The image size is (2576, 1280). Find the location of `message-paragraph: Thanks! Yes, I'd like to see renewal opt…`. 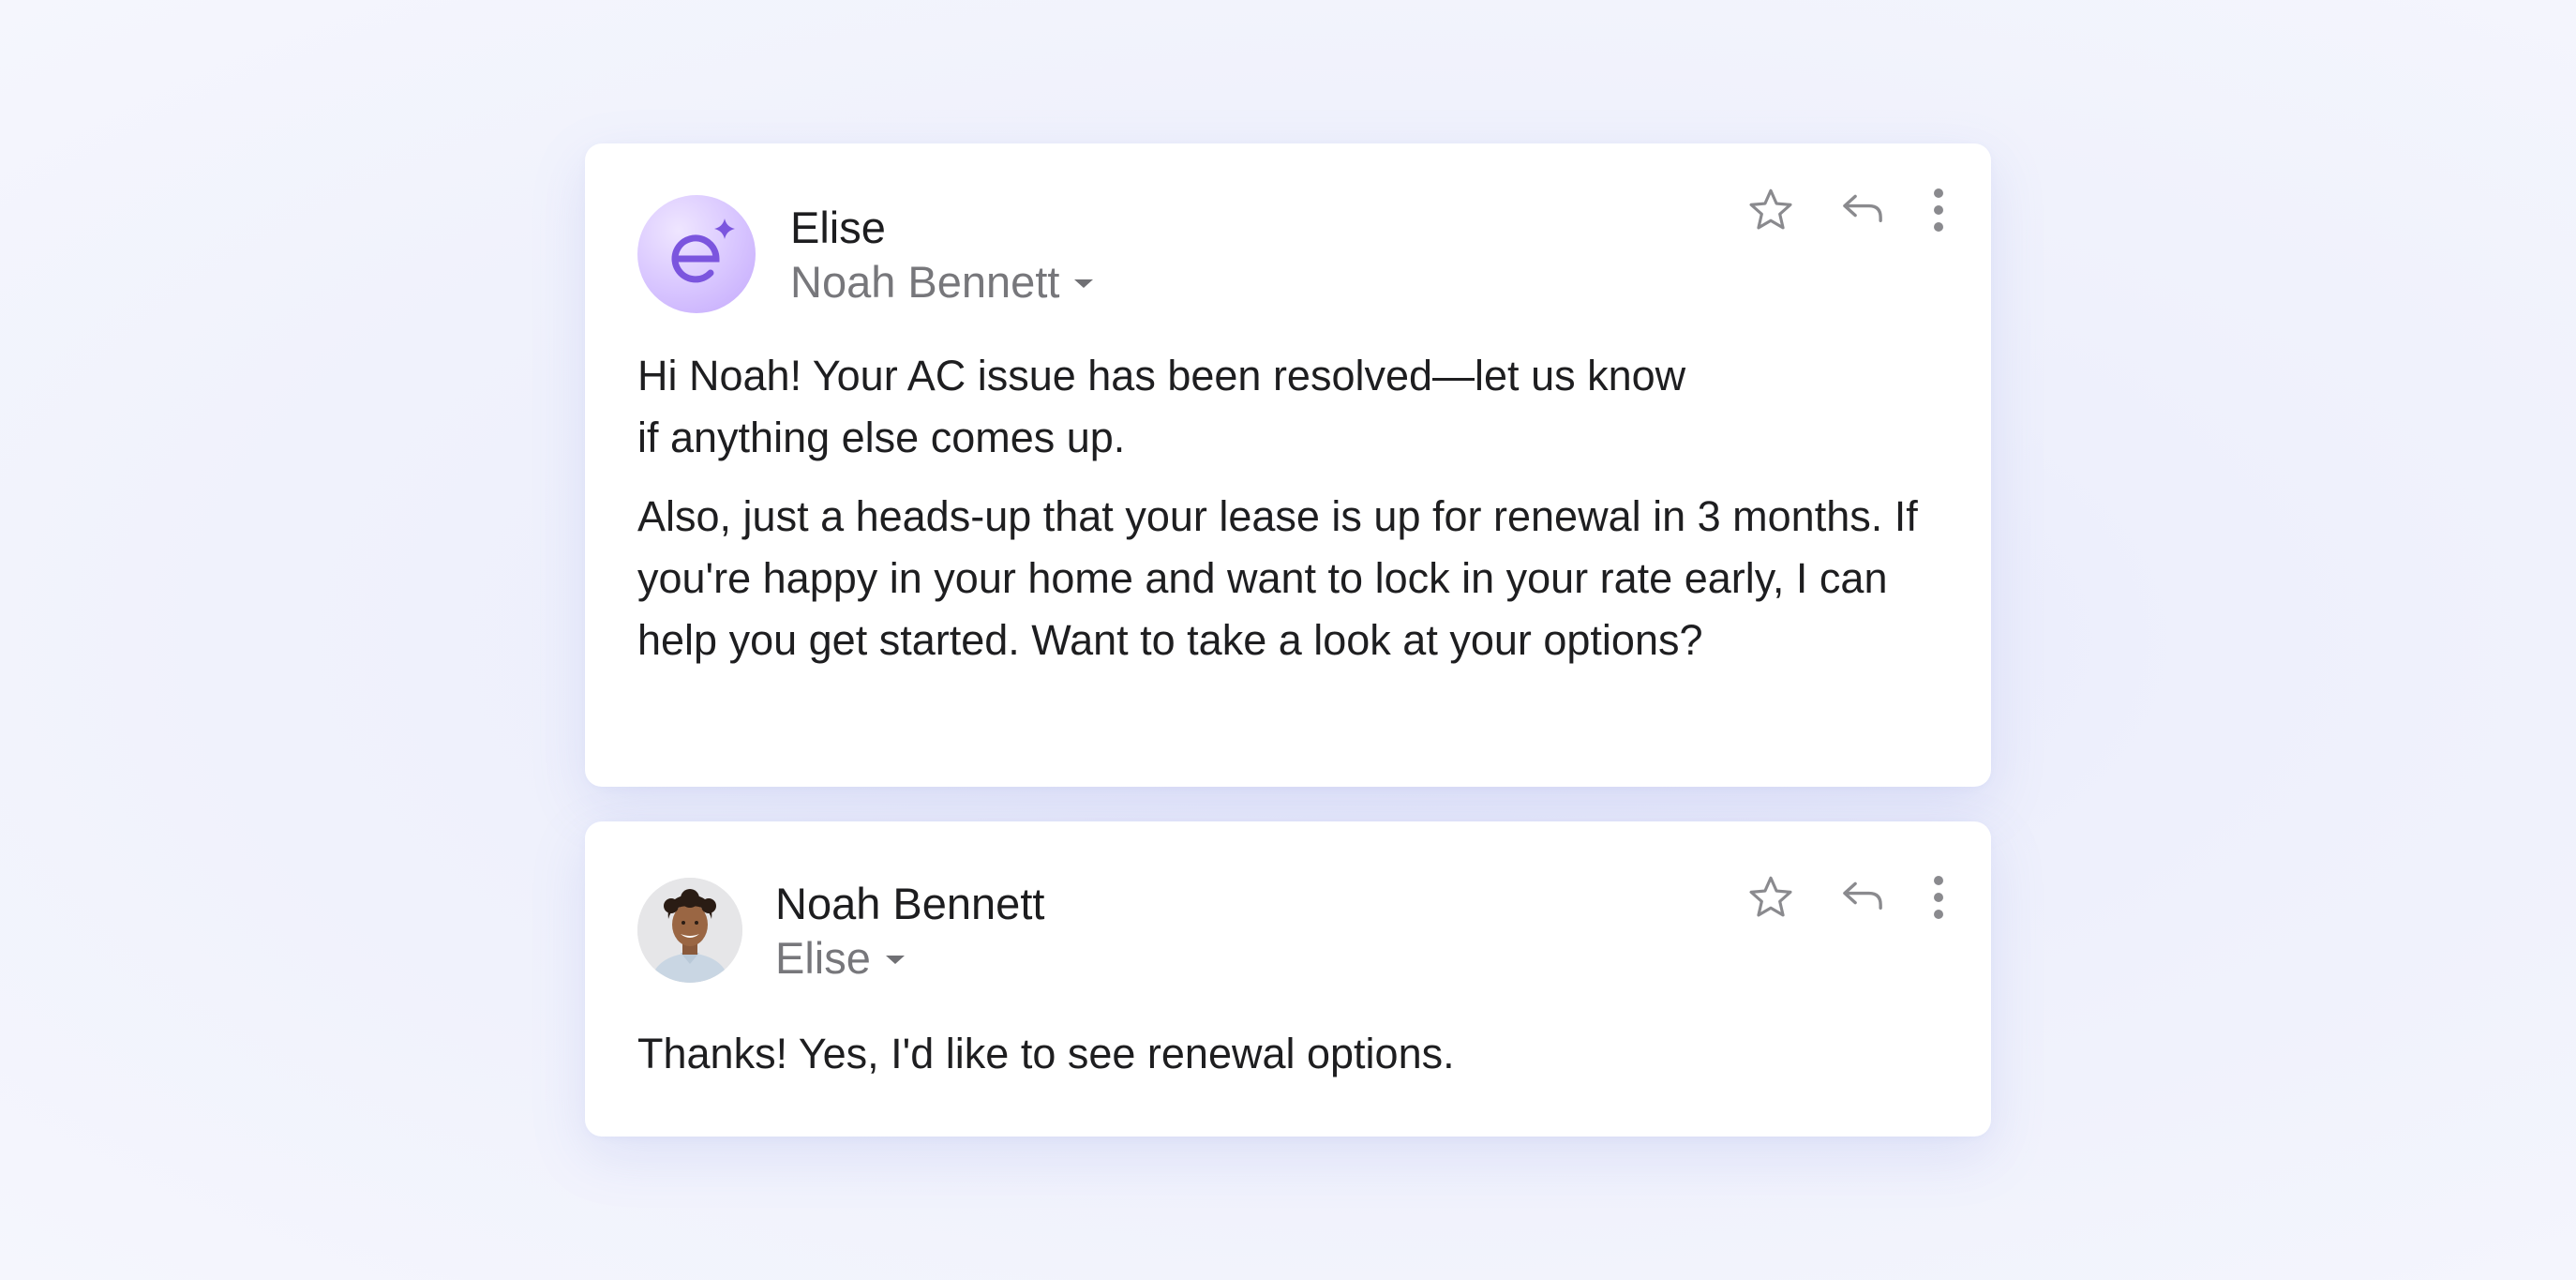

message-paragraph: Thanks! Yes, I'd like to see renewal opt… is located at coordinates (1046, 1053).